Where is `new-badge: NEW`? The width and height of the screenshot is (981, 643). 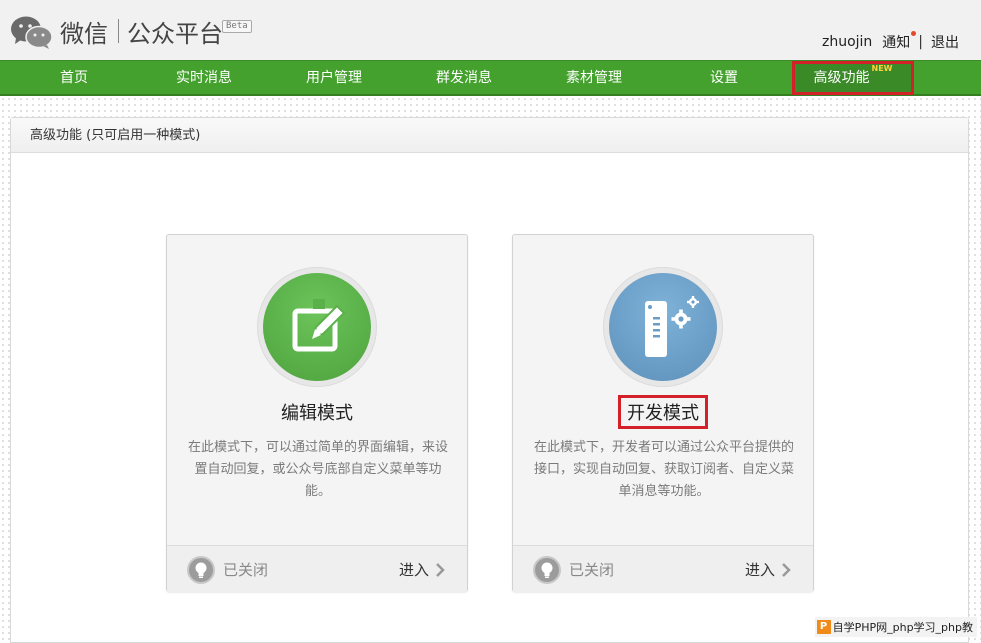 new-badge: NEW is located at coordinates (882, 68).